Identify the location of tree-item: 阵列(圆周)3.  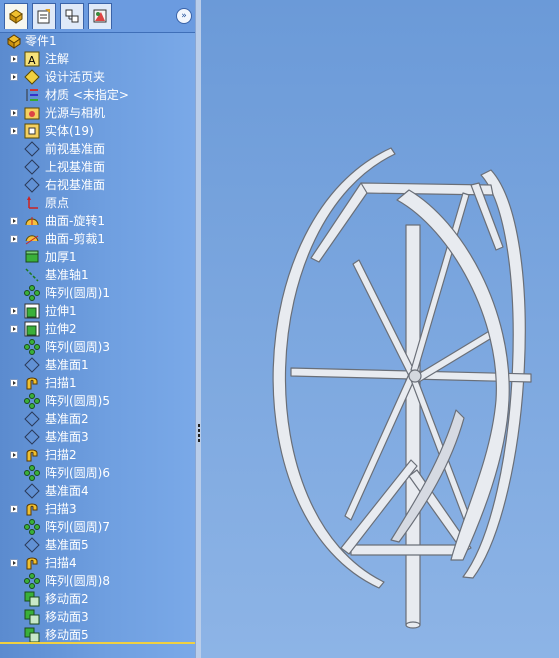
(97, 347).